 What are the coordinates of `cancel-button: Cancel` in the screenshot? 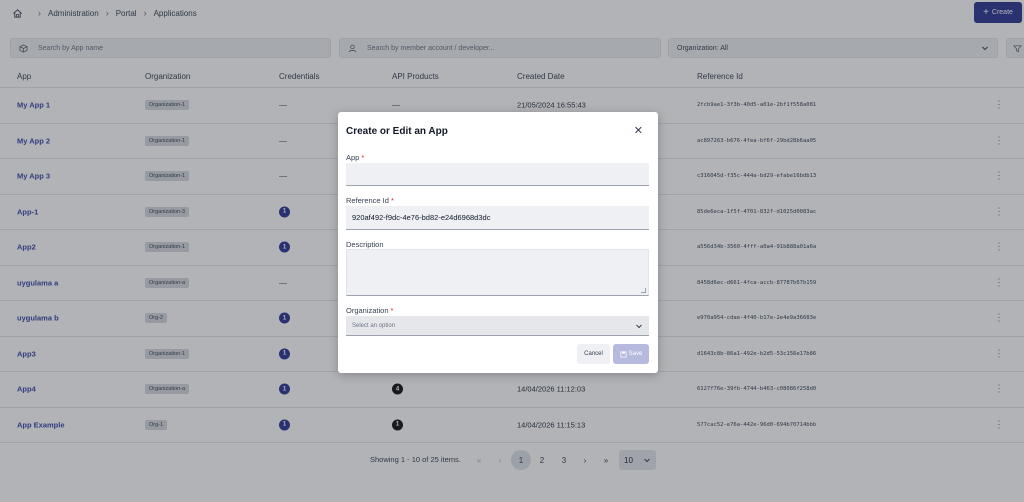 It's located at (593, 354).